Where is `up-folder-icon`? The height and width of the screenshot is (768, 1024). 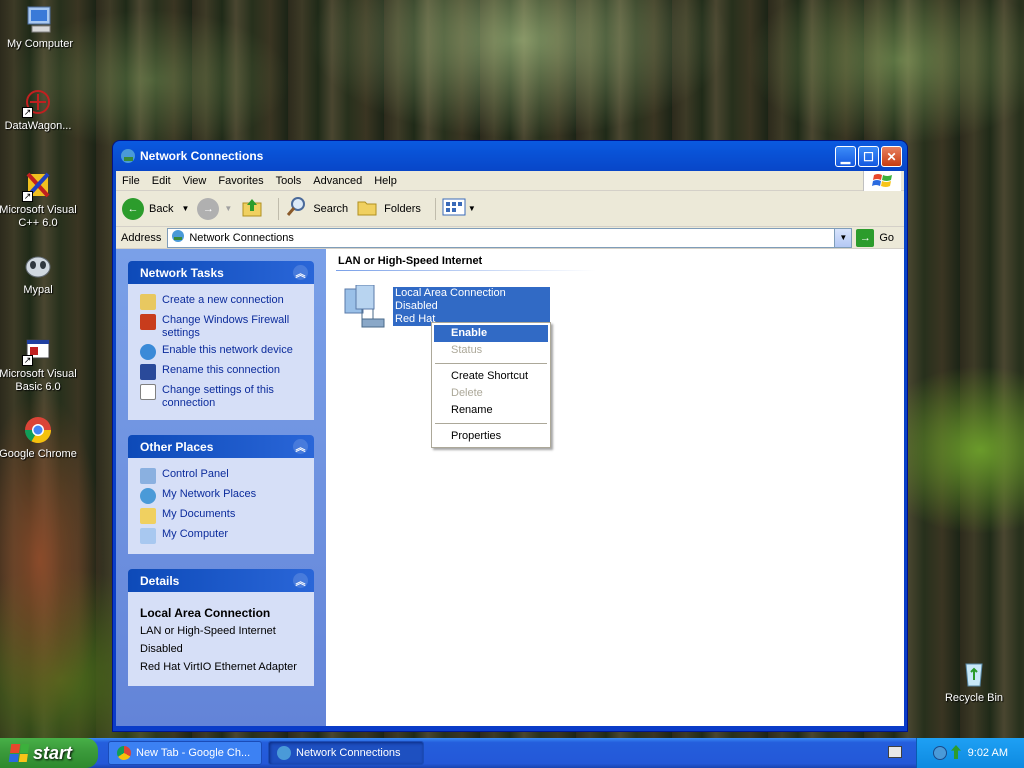 up-folder-icon is located at coordinates (252, 208).